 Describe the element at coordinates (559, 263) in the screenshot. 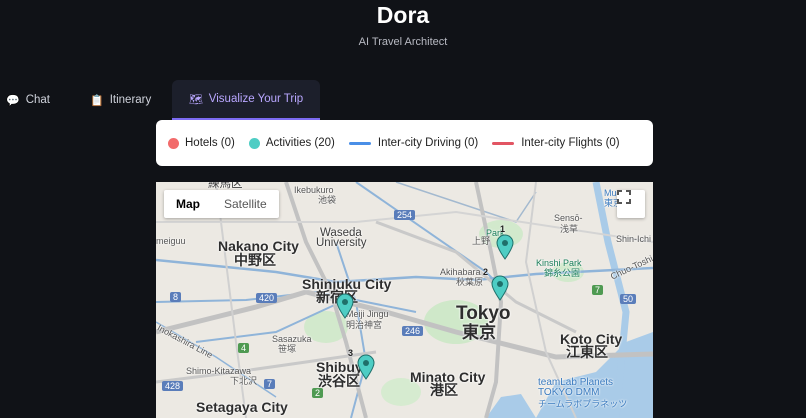

I see `map-label-kinshi: Kinshi Park` at that location.